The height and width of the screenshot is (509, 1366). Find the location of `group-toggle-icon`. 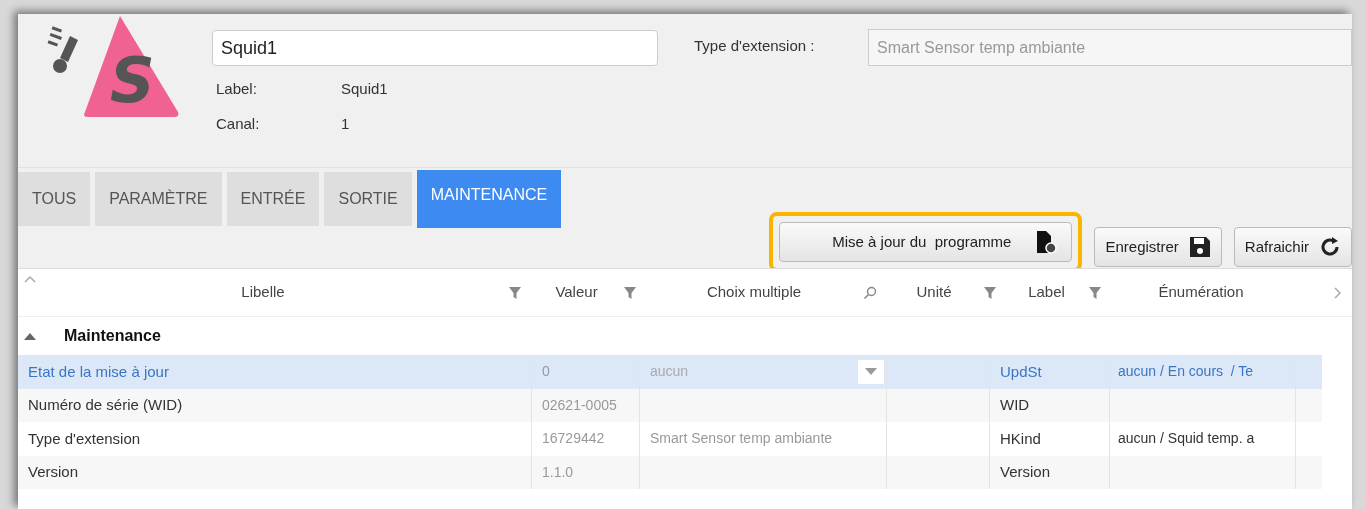

group-toggle-icon is located at coordinates (30, 336).